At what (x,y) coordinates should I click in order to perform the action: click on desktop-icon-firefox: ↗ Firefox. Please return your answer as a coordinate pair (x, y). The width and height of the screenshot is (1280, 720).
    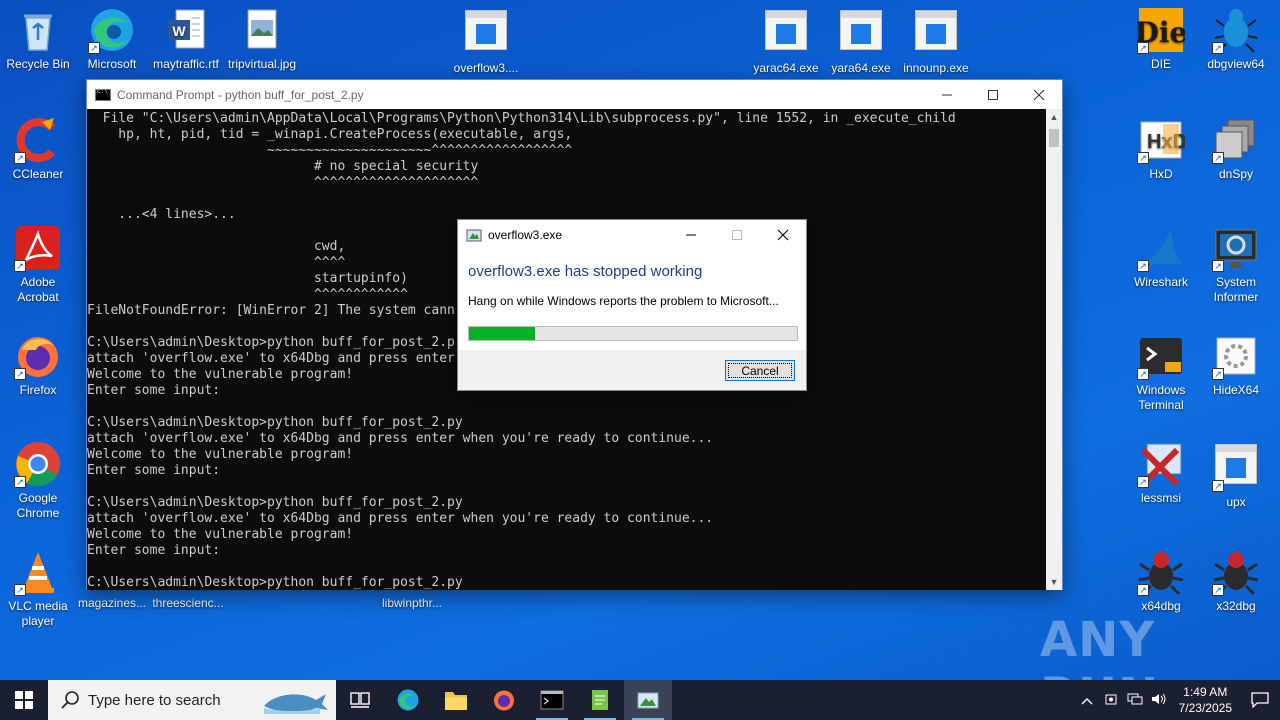
    Looking at the image, I should click on (38, 365).